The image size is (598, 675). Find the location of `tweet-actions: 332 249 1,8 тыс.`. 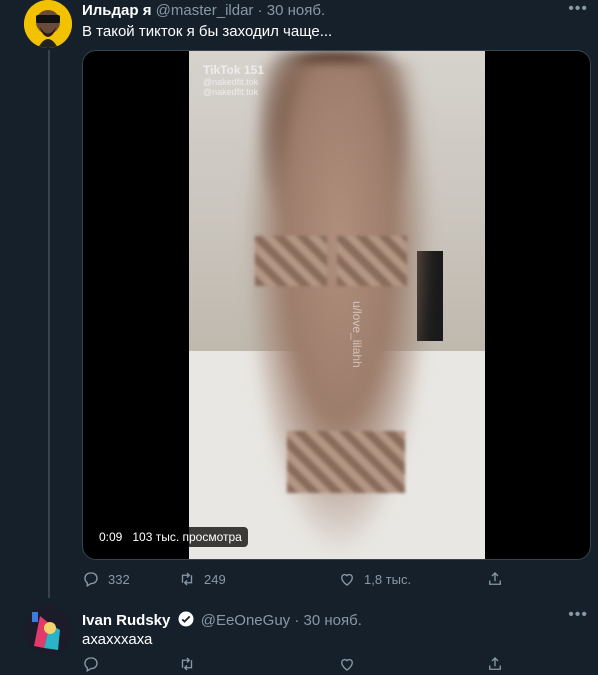

tweet-actions: 332 249 1,8 тыс. is located at coordinates (302, 580).